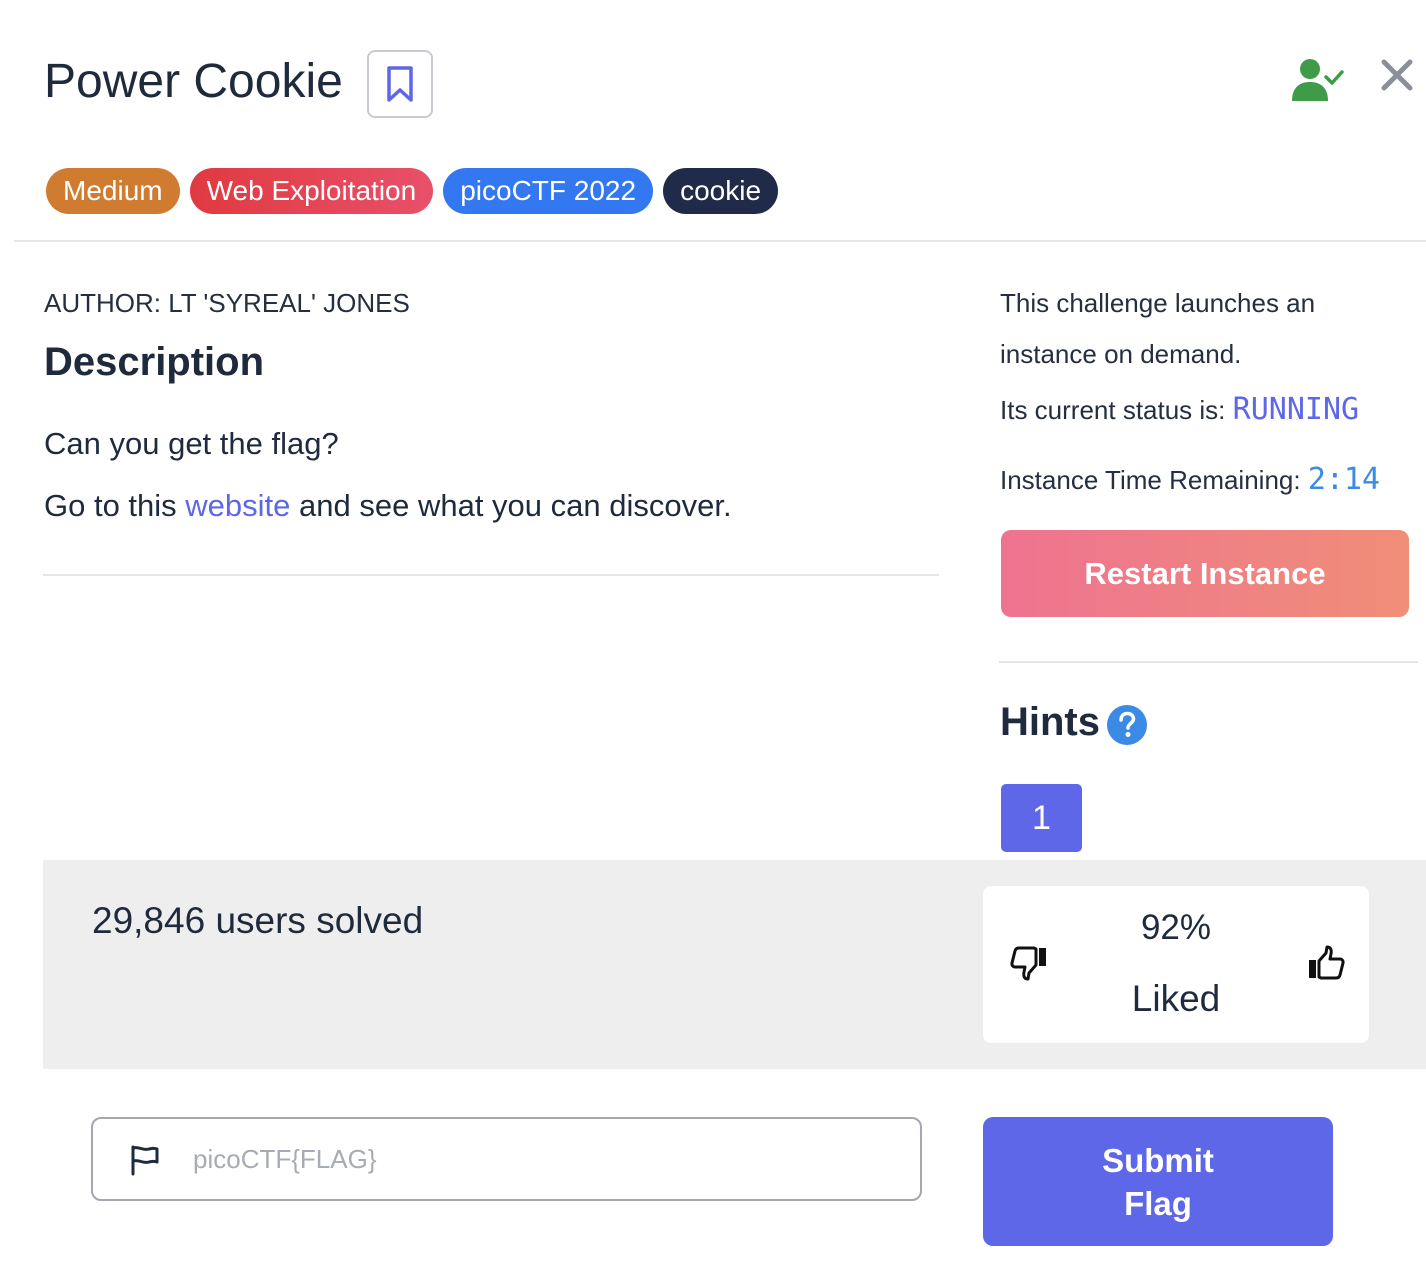  I want to click on help-icon, so click(1127, 725).